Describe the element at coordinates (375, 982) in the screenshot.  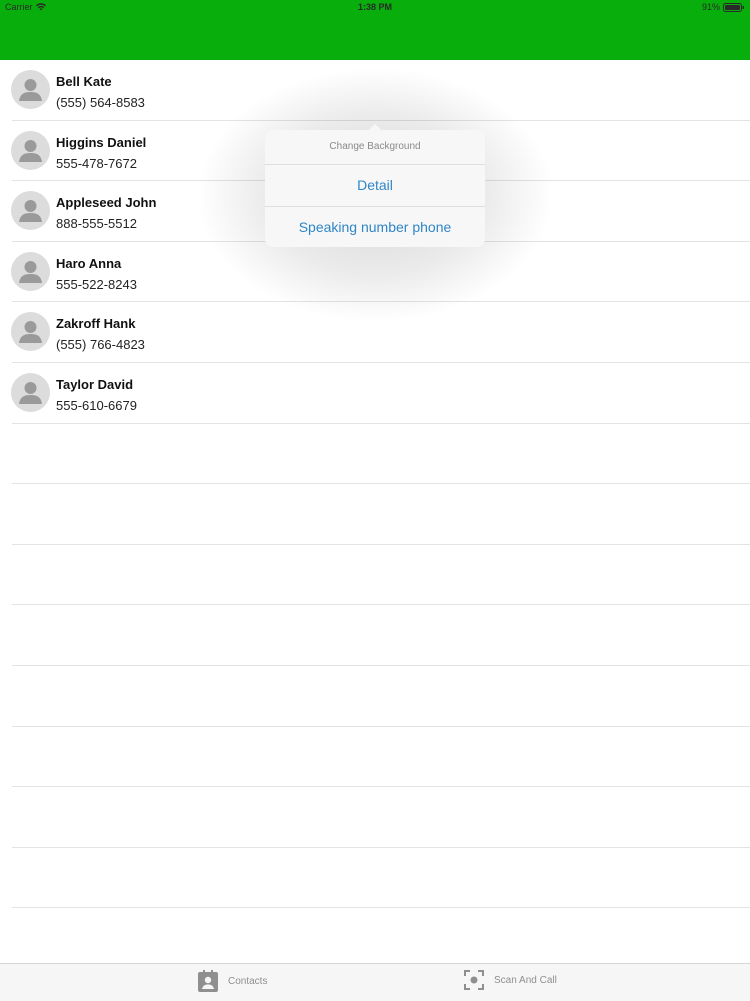
I see `tab-bar: Contacts Scan And Call` at that location.